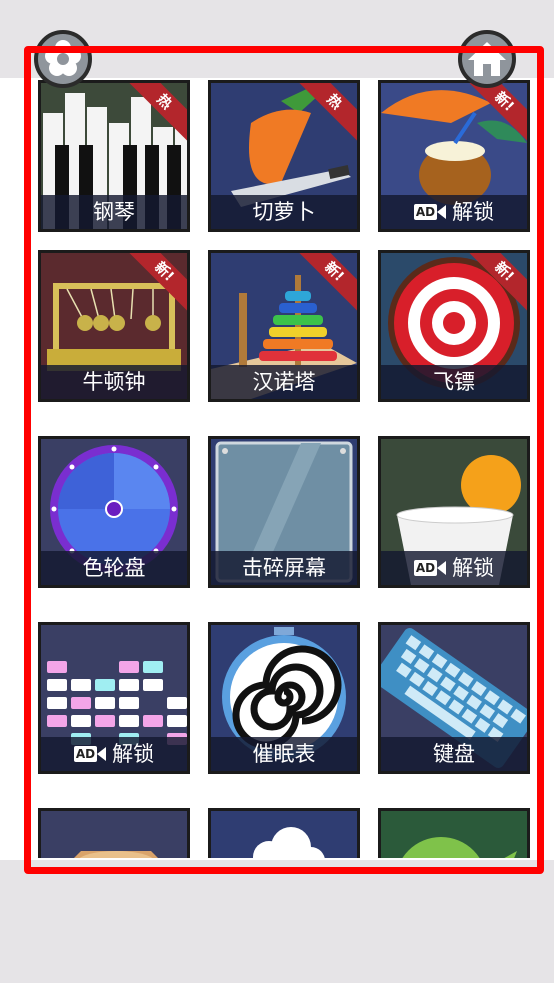 The width and height of the screenshot is (554, 983). I want to click on tile-newtons-cradle: 新! 牛顿钟, so click(114, 326).